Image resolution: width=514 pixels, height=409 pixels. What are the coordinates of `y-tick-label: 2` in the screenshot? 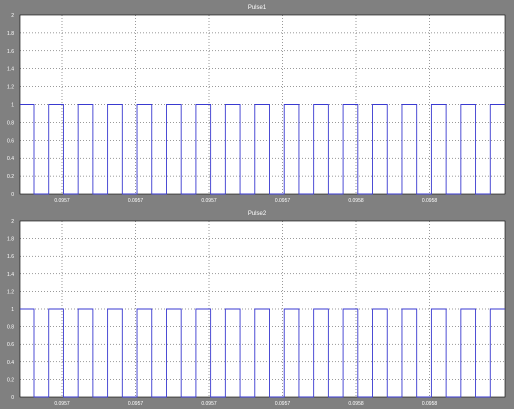 It's located at (12, 222).